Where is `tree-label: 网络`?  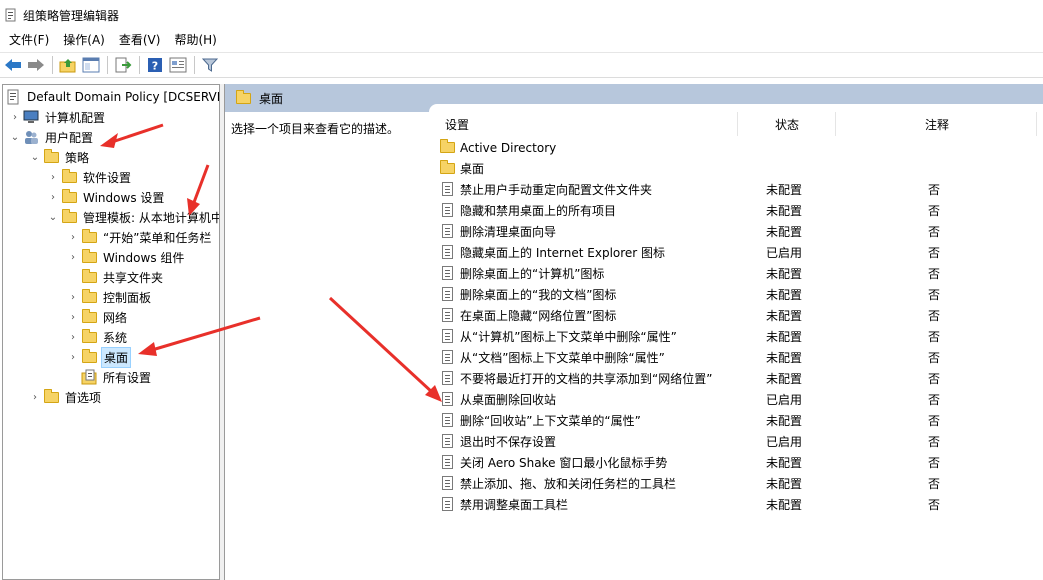 tree-label: 网络 is located at coordinates (115, 317).